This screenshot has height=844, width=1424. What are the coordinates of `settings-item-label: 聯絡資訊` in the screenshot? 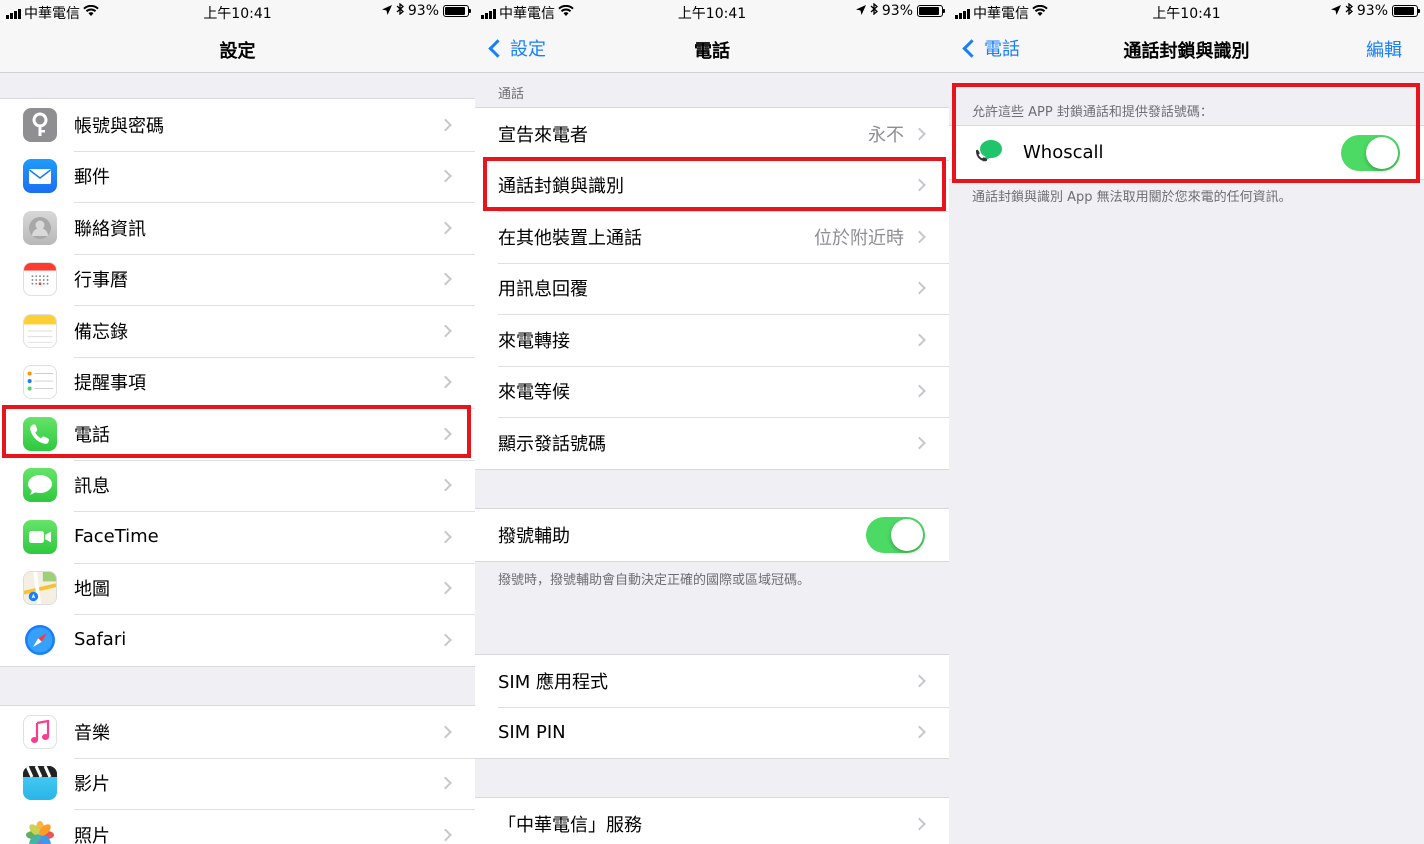 It's located at (110, 229).